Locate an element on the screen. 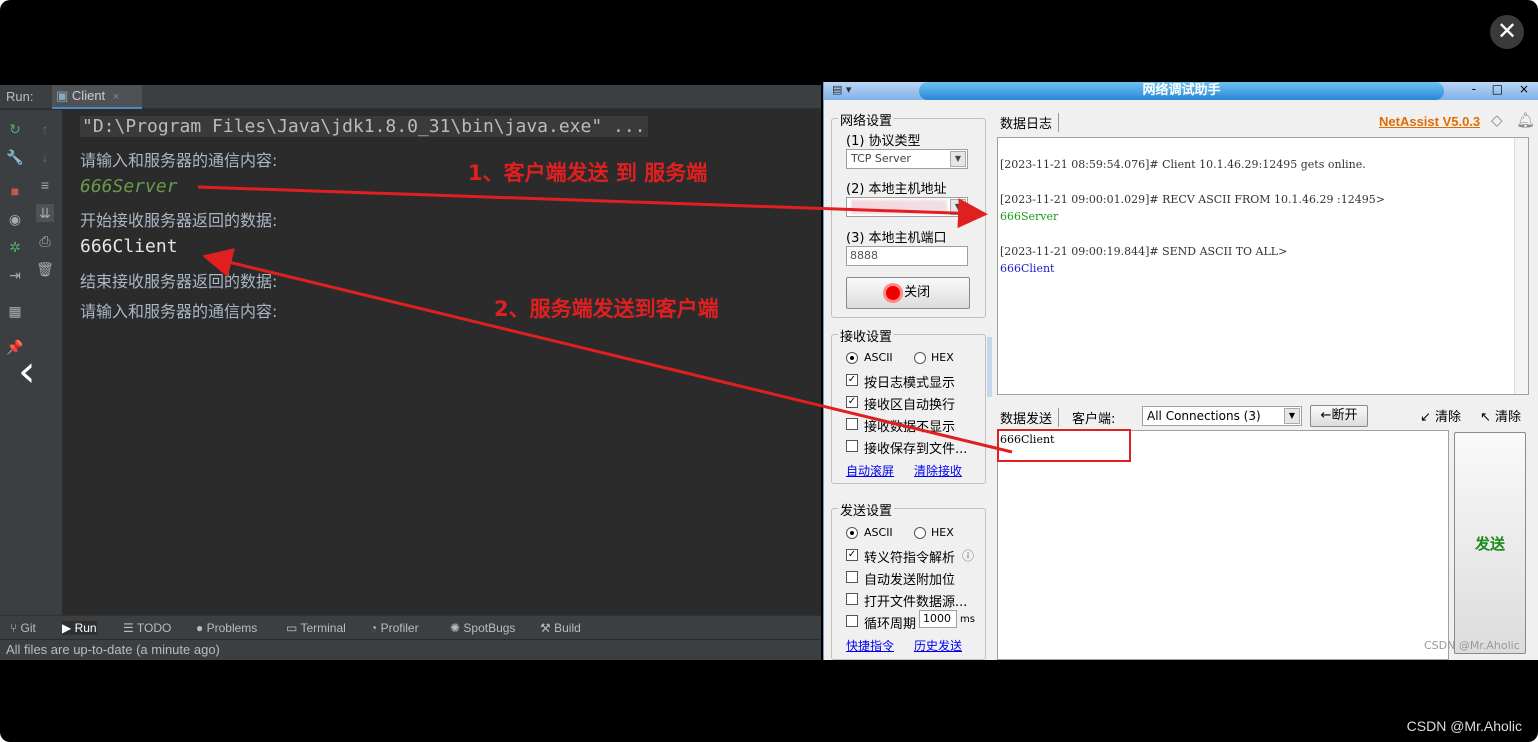 The width and height of the screenshot is (1538, 742). wrap-icon: ≡ is located at coordinates (45, 185).